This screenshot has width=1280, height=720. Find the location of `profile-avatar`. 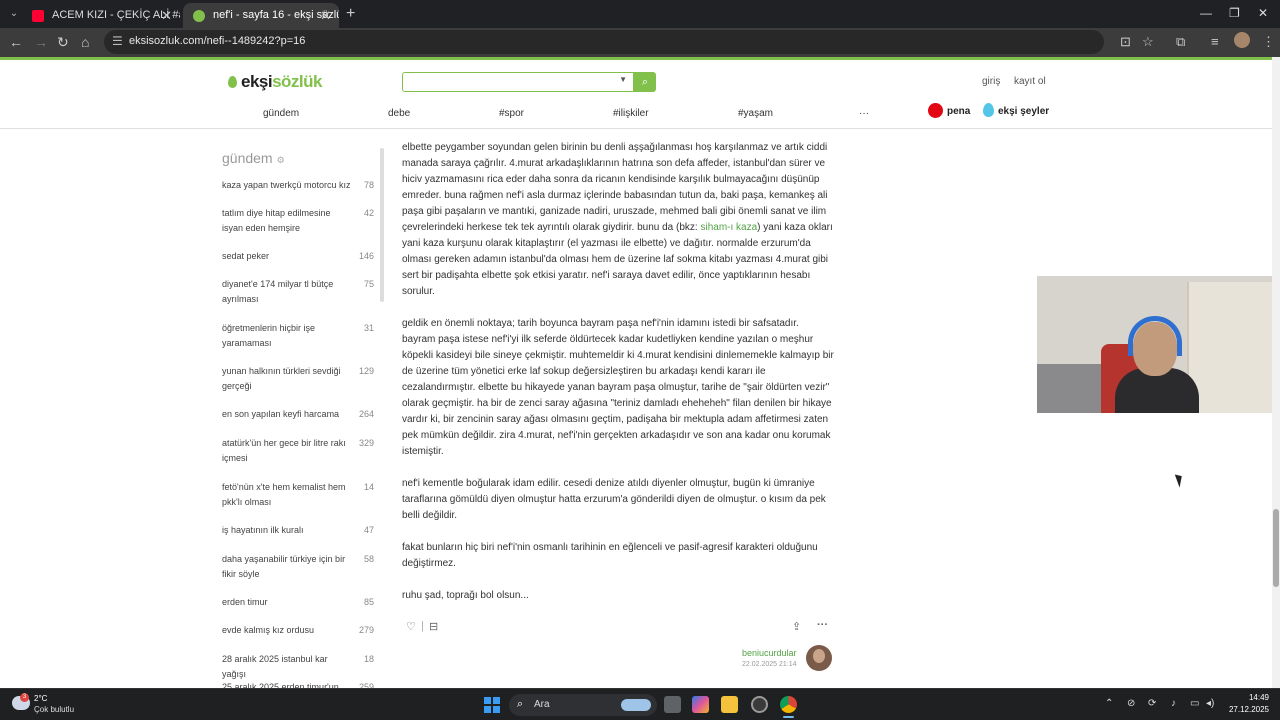

profile-avatar is located at coordinates (1242, 40).